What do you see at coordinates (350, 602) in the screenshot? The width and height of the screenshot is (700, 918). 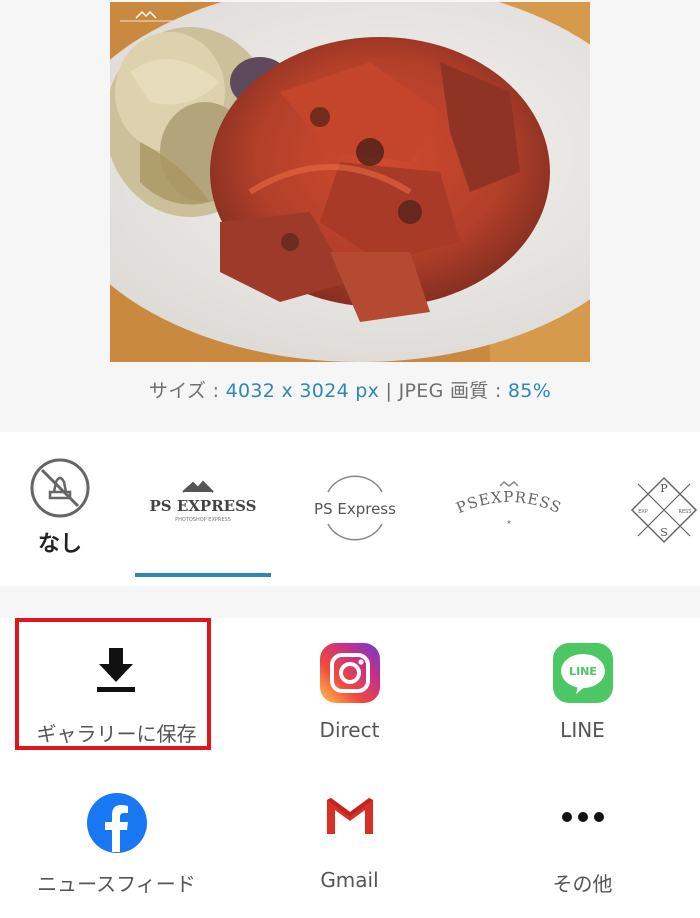 I see `section-divider` at bounding box center [350, 602].